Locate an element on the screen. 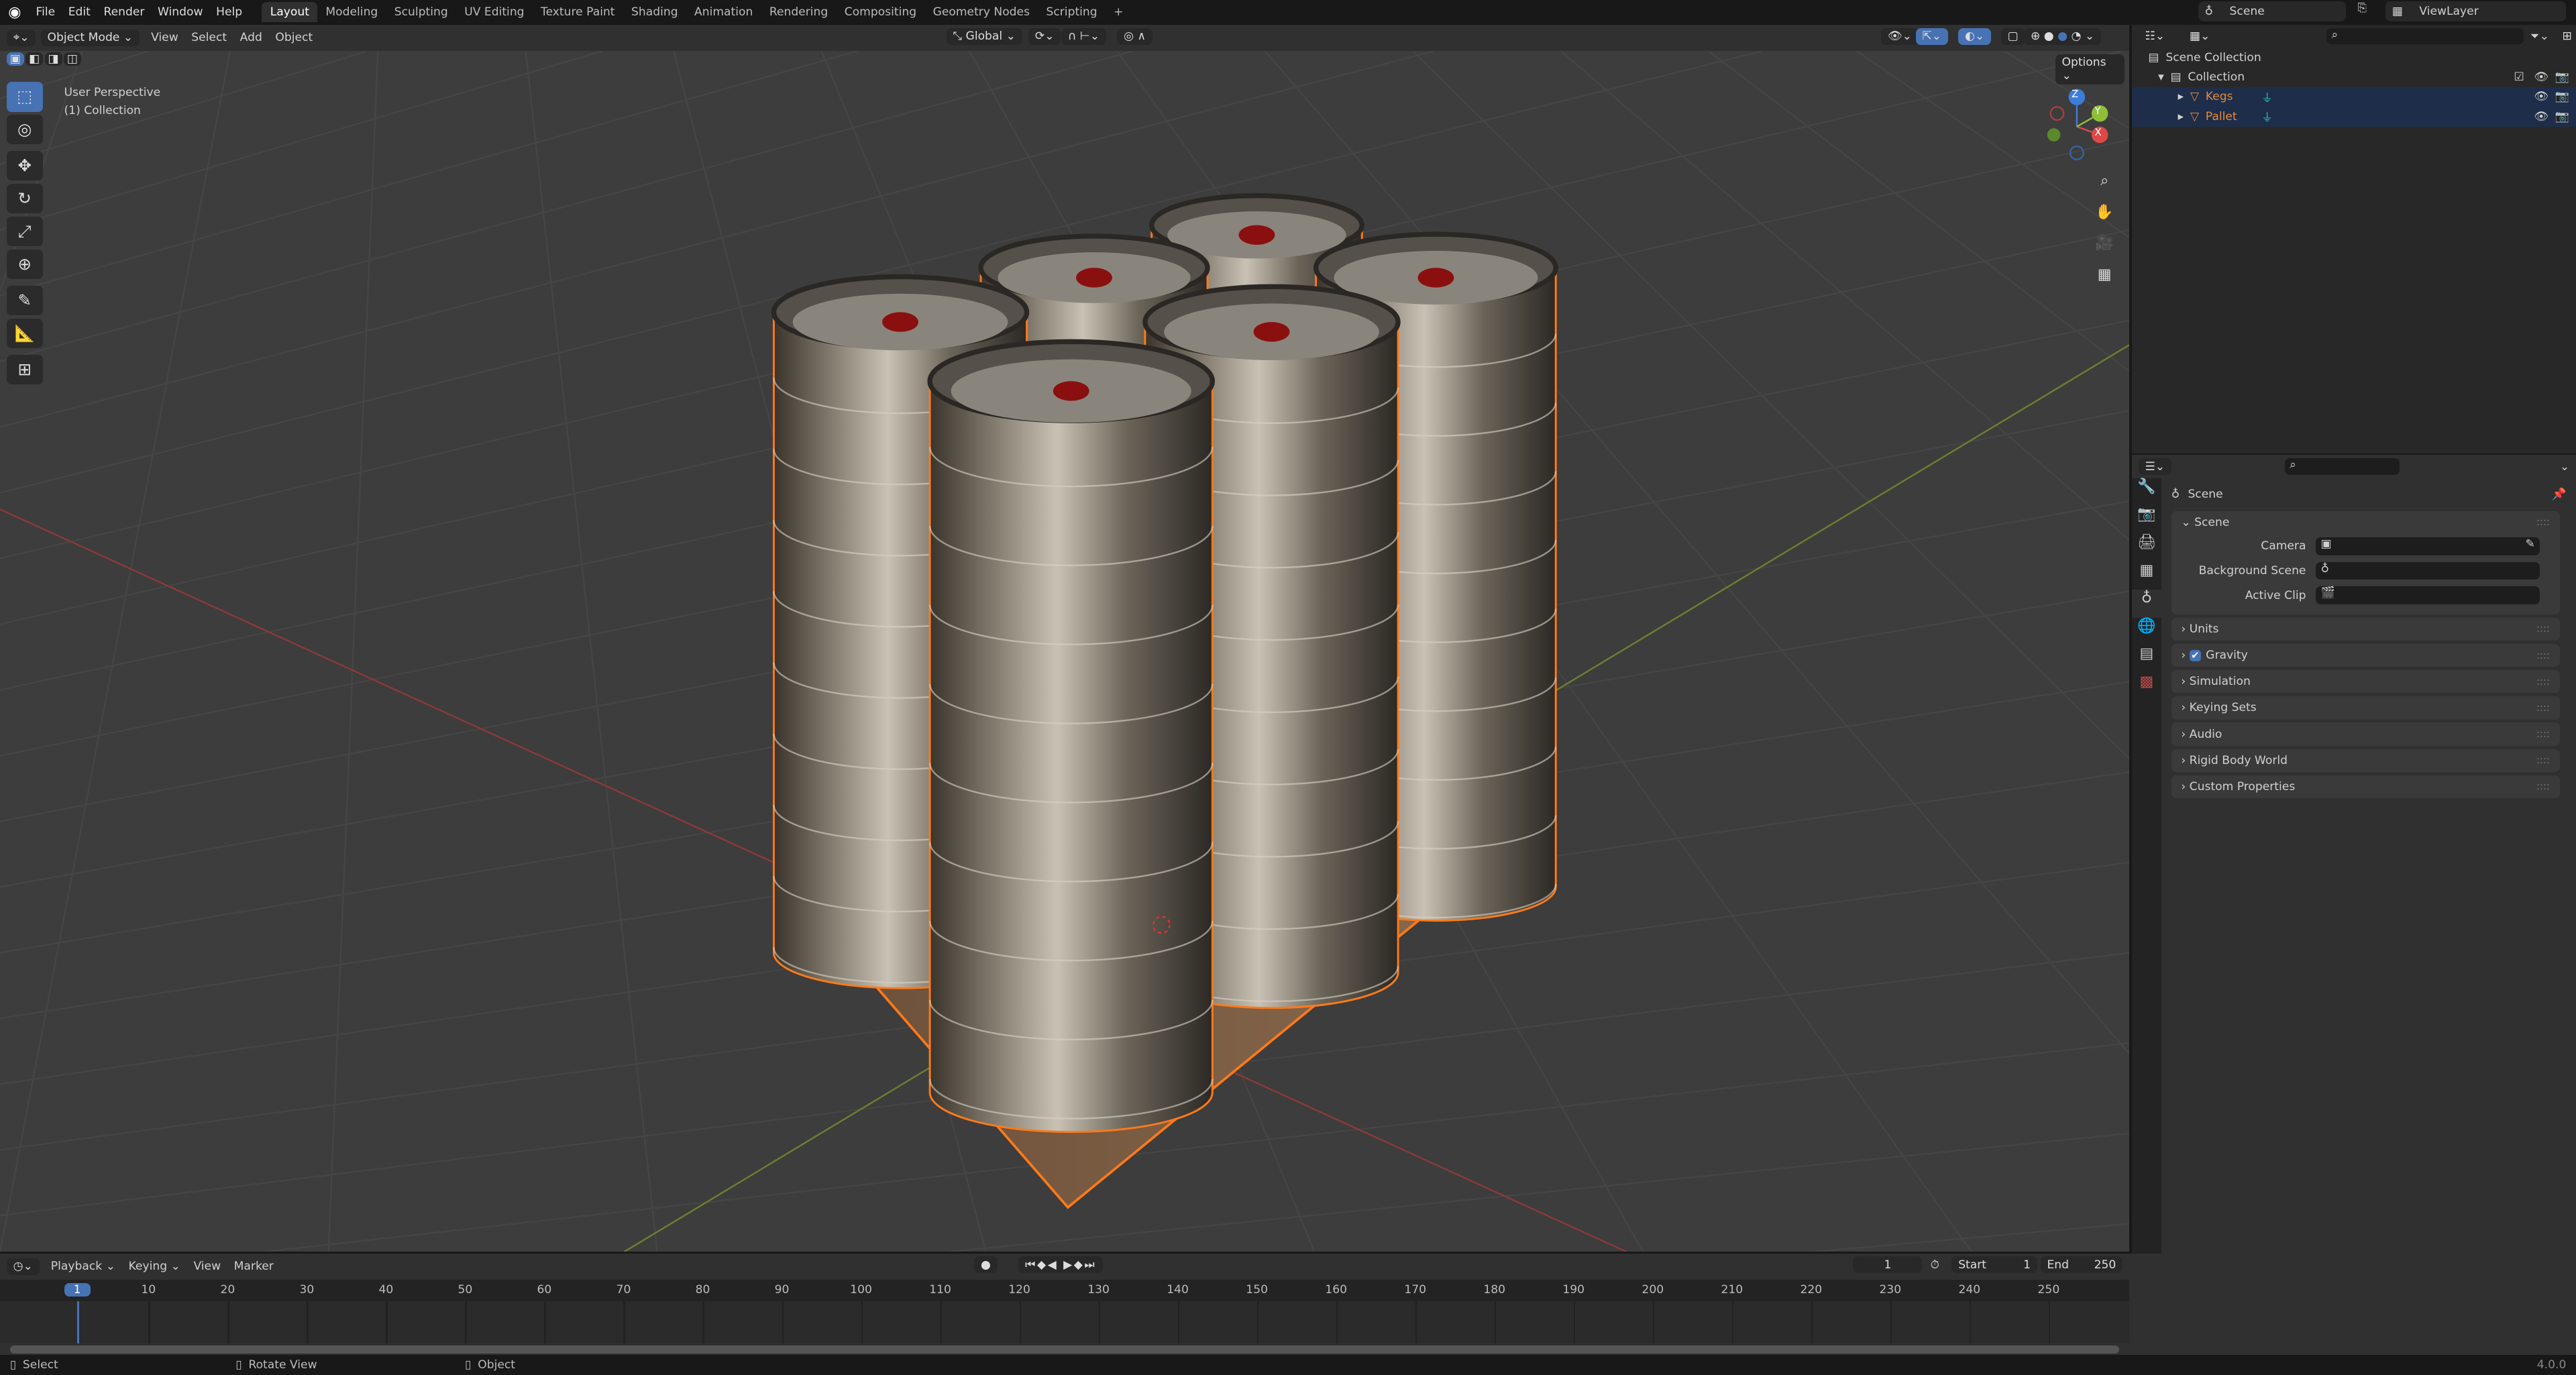 Image resolution: width=2576 pixels, height=1375 pixels. timeline-scrollbar is located at coordinates (1064, 1349).